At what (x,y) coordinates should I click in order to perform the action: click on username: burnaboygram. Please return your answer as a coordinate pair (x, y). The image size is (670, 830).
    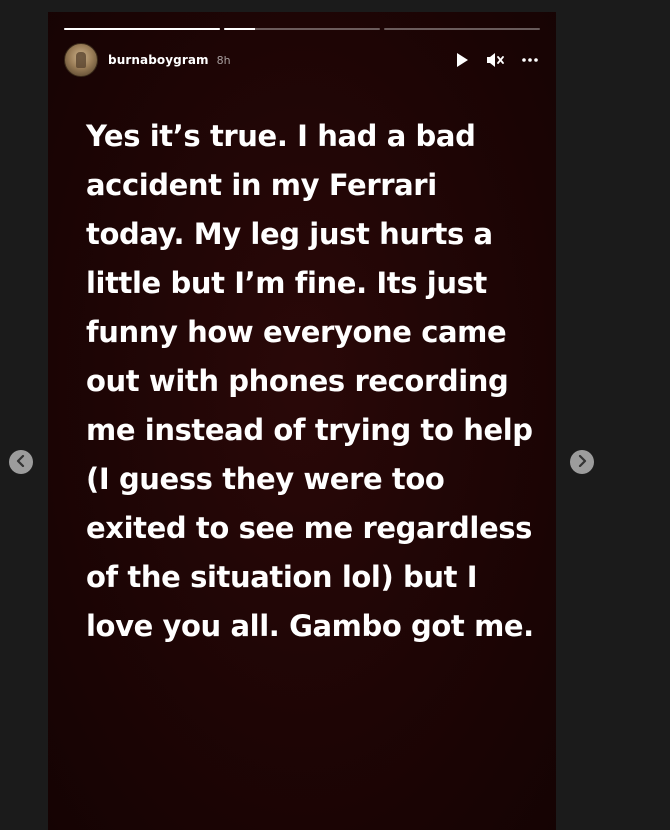
    Looking at the image, I should click on (158, 60).